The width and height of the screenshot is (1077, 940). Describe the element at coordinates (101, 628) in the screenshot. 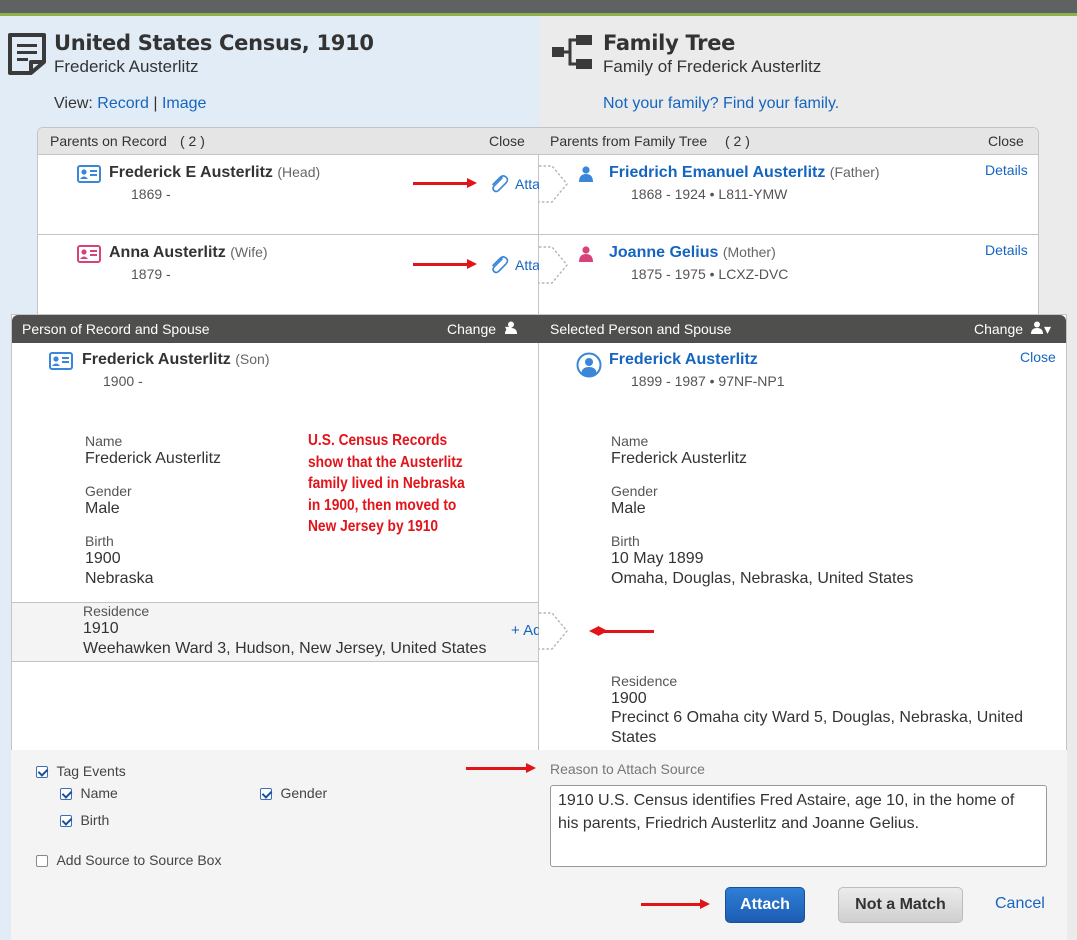

I see `record-residence-date: 1910` at that location.